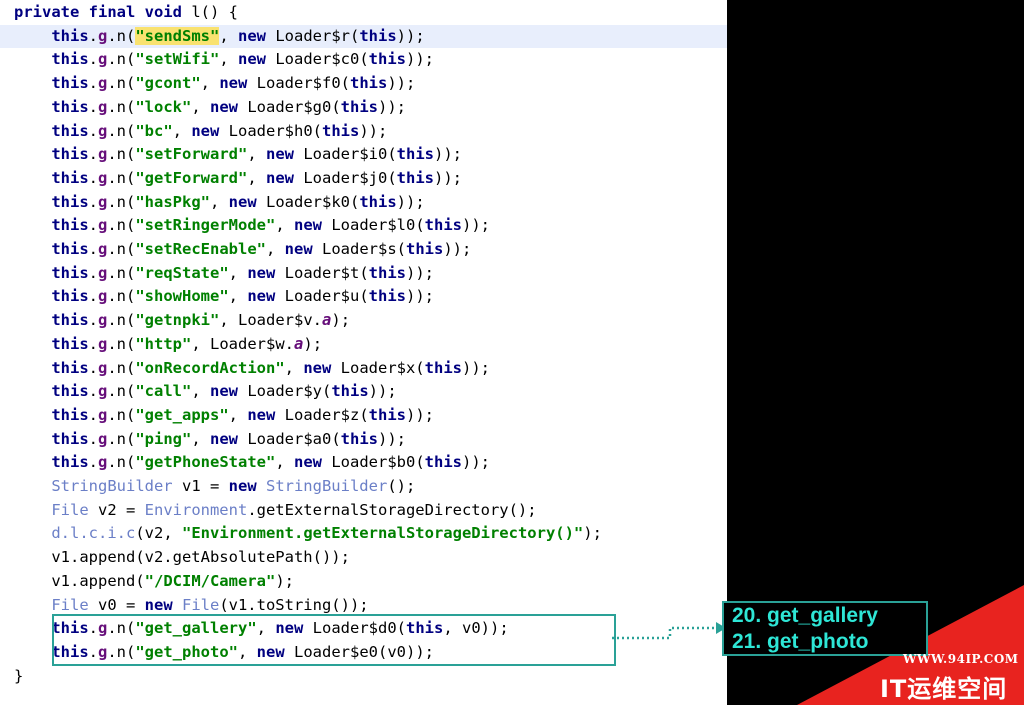 This screenshot has height=705, width=1024. What do you see at coordinates (182, 296) in the screenshot?
I see `code-token: "showHome"` at bounding box center [182, 296].